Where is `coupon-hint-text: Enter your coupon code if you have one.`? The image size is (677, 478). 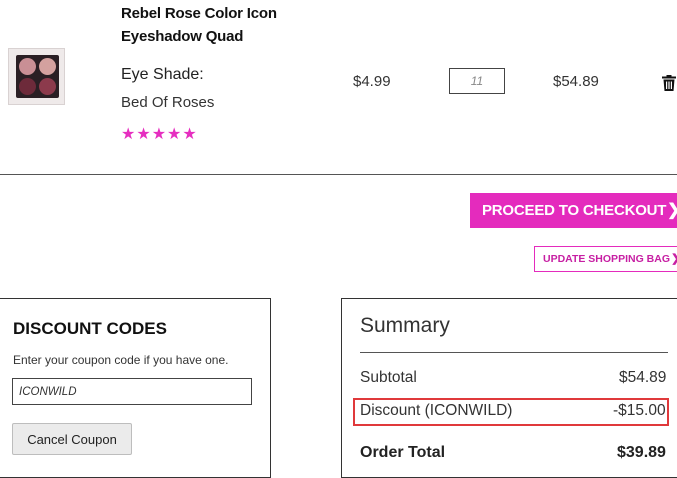
coupon-hint-text: Enter your coupon code if you have one. is located at coordinates (121, 360).